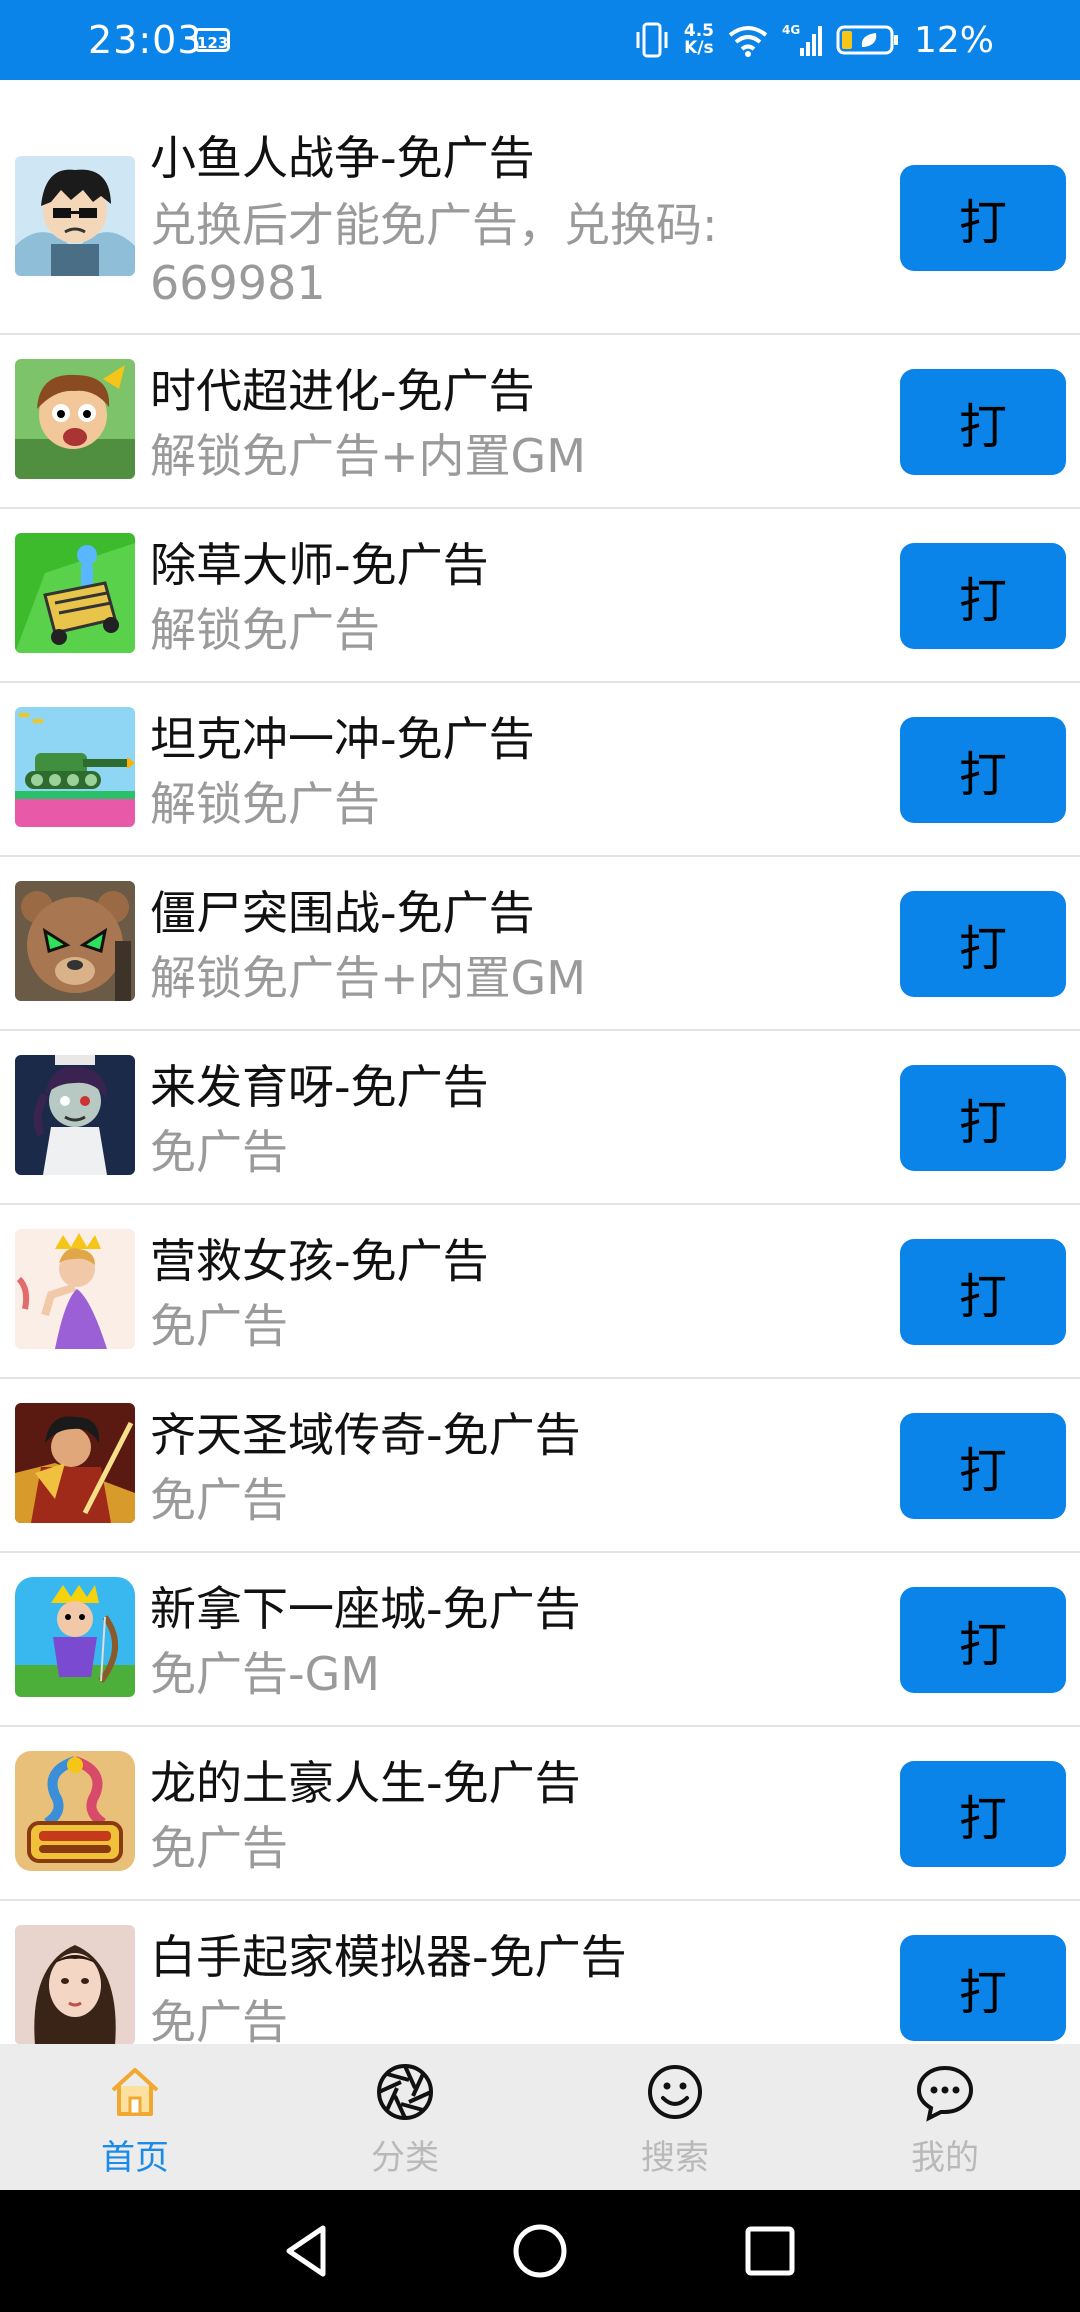 This screenshot has height=2312, width=1080. Describe the element at coordinates (365, 1783) in the screenshot. I see `app-title: 龙的土豪人生-免广告` at that location.